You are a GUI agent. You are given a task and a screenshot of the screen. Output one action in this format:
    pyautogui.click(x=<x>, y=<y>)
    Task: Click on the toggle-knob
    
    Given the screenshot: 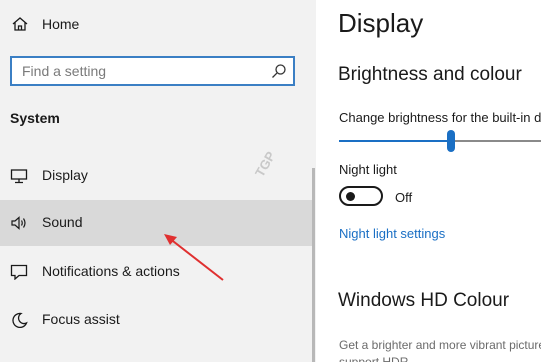 What is the action you would take?
    pyautogui.click(x=350, y=196)
    